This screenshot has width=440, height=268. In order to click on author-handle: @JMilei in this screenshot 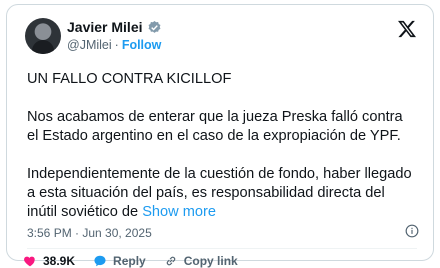, I will do `click(89, 45)`.